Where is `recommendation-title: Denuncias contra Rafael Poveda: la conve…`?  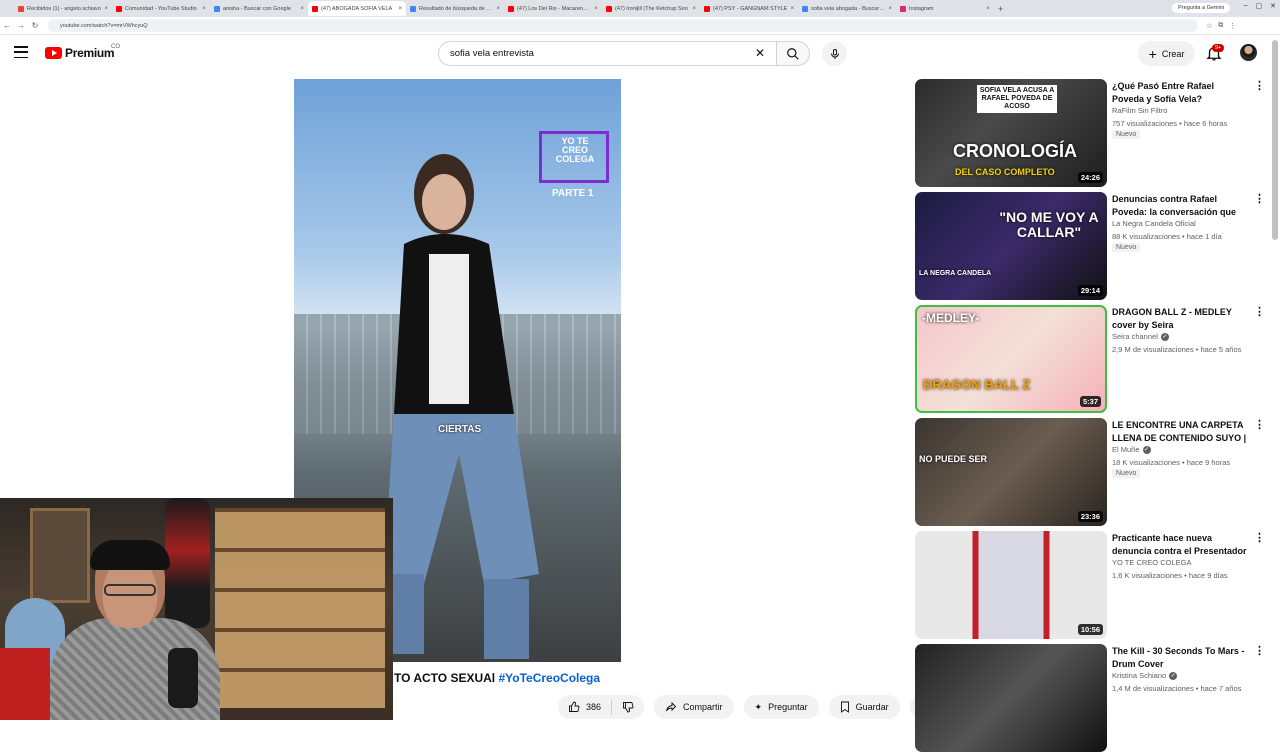 recommendation-title: Denuncias contra Rafael Poveda: la conve… is located at coordinates (1180, 206).